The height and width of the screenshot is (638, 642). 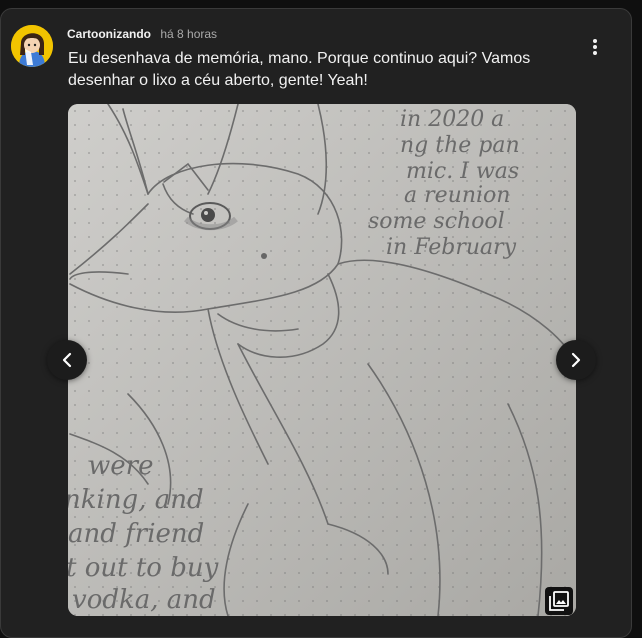 I want to click on handwriting-line: and friend, so click(x=136, y=534).